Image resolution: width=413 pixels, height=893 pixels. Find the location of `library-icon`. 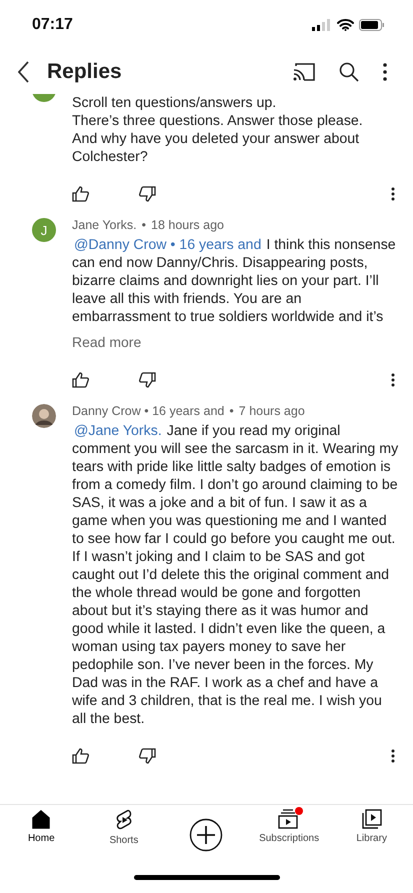

library-icon is located at coordinates (372, 819).